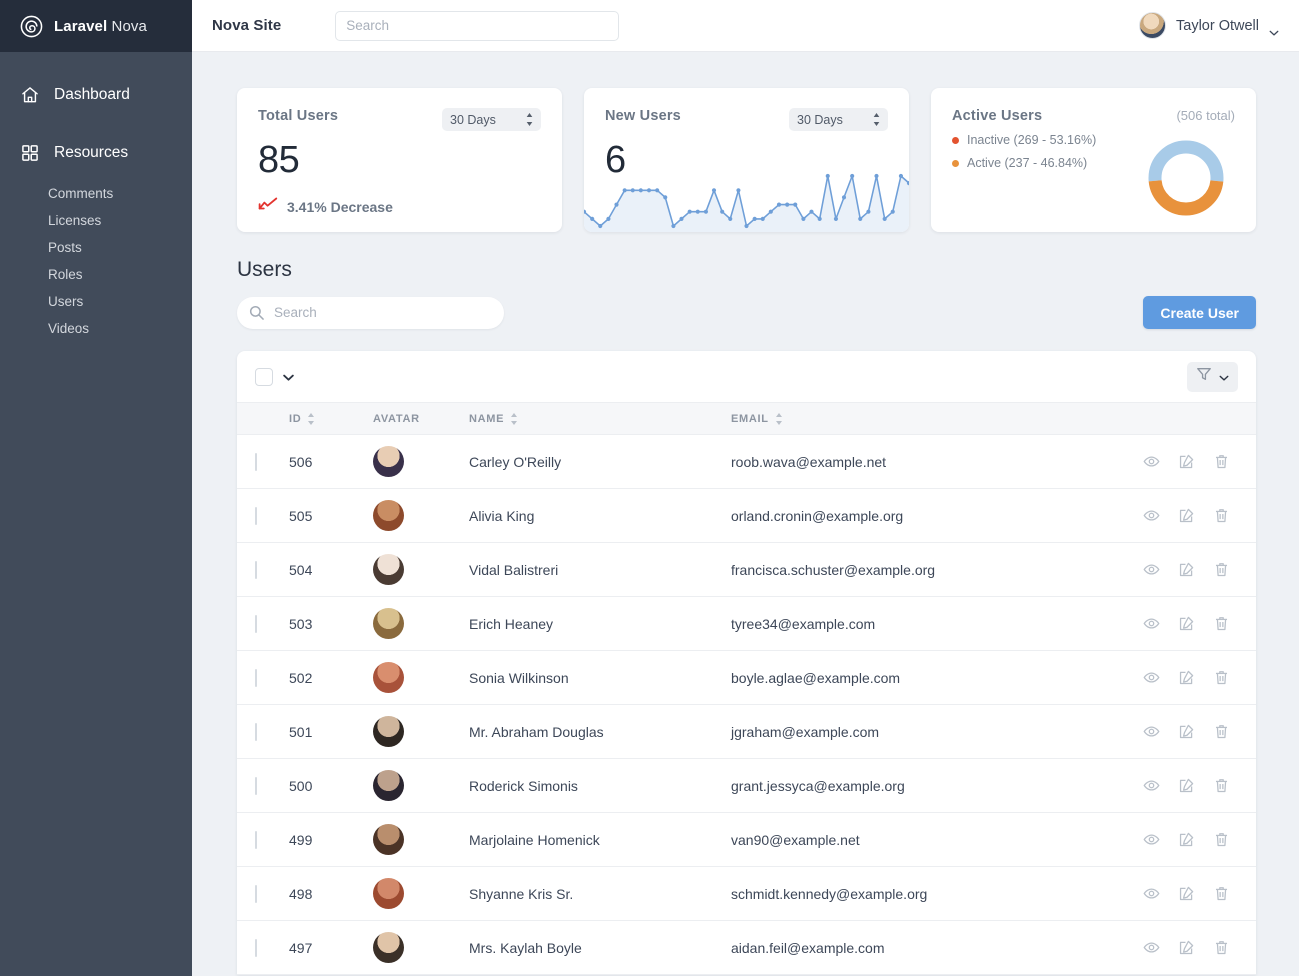 Image resolution: width=1299 pixels, height=976 pixels. What do you see at coordinates (1199, 312) in the screenshot?
I see `create-user-button: Create User` at bounding box center [1199, 312].